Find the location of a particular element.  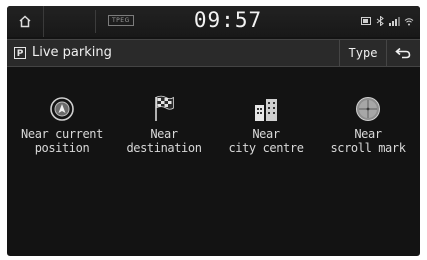

parking-icon: P is located at coordinates (20, 53).